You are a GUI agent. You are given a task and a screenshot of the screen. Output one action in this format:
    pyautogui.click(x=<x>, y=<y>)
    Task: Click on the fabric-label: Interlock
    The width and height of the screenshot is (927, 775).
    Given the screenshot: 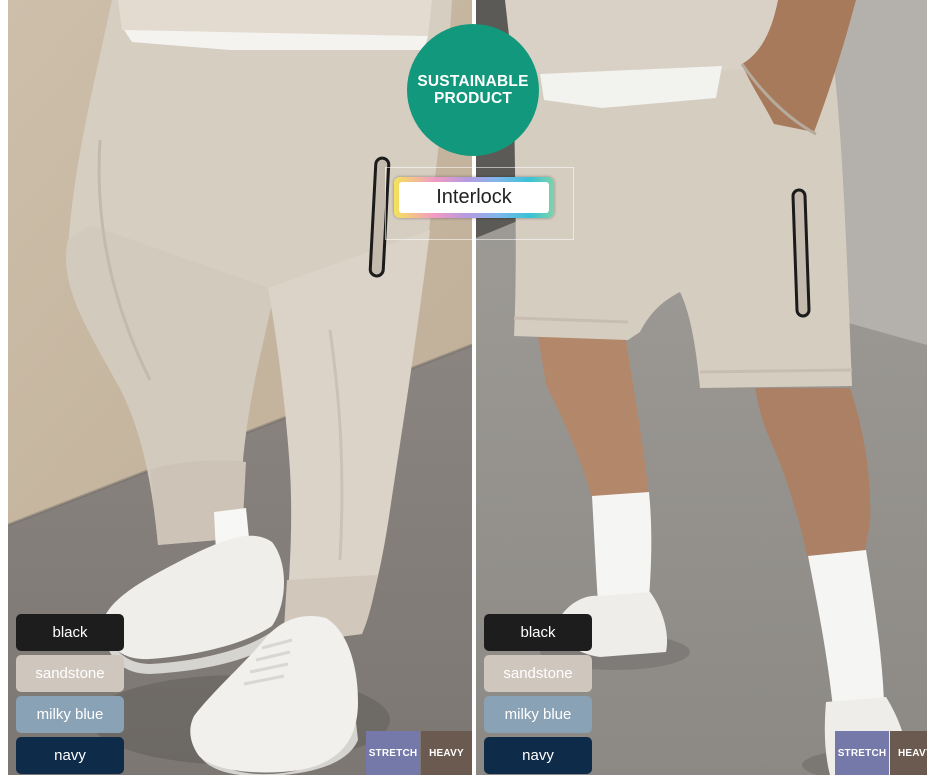 What is the action you would take?
    pyautogui.click(x=474, y=197)
    